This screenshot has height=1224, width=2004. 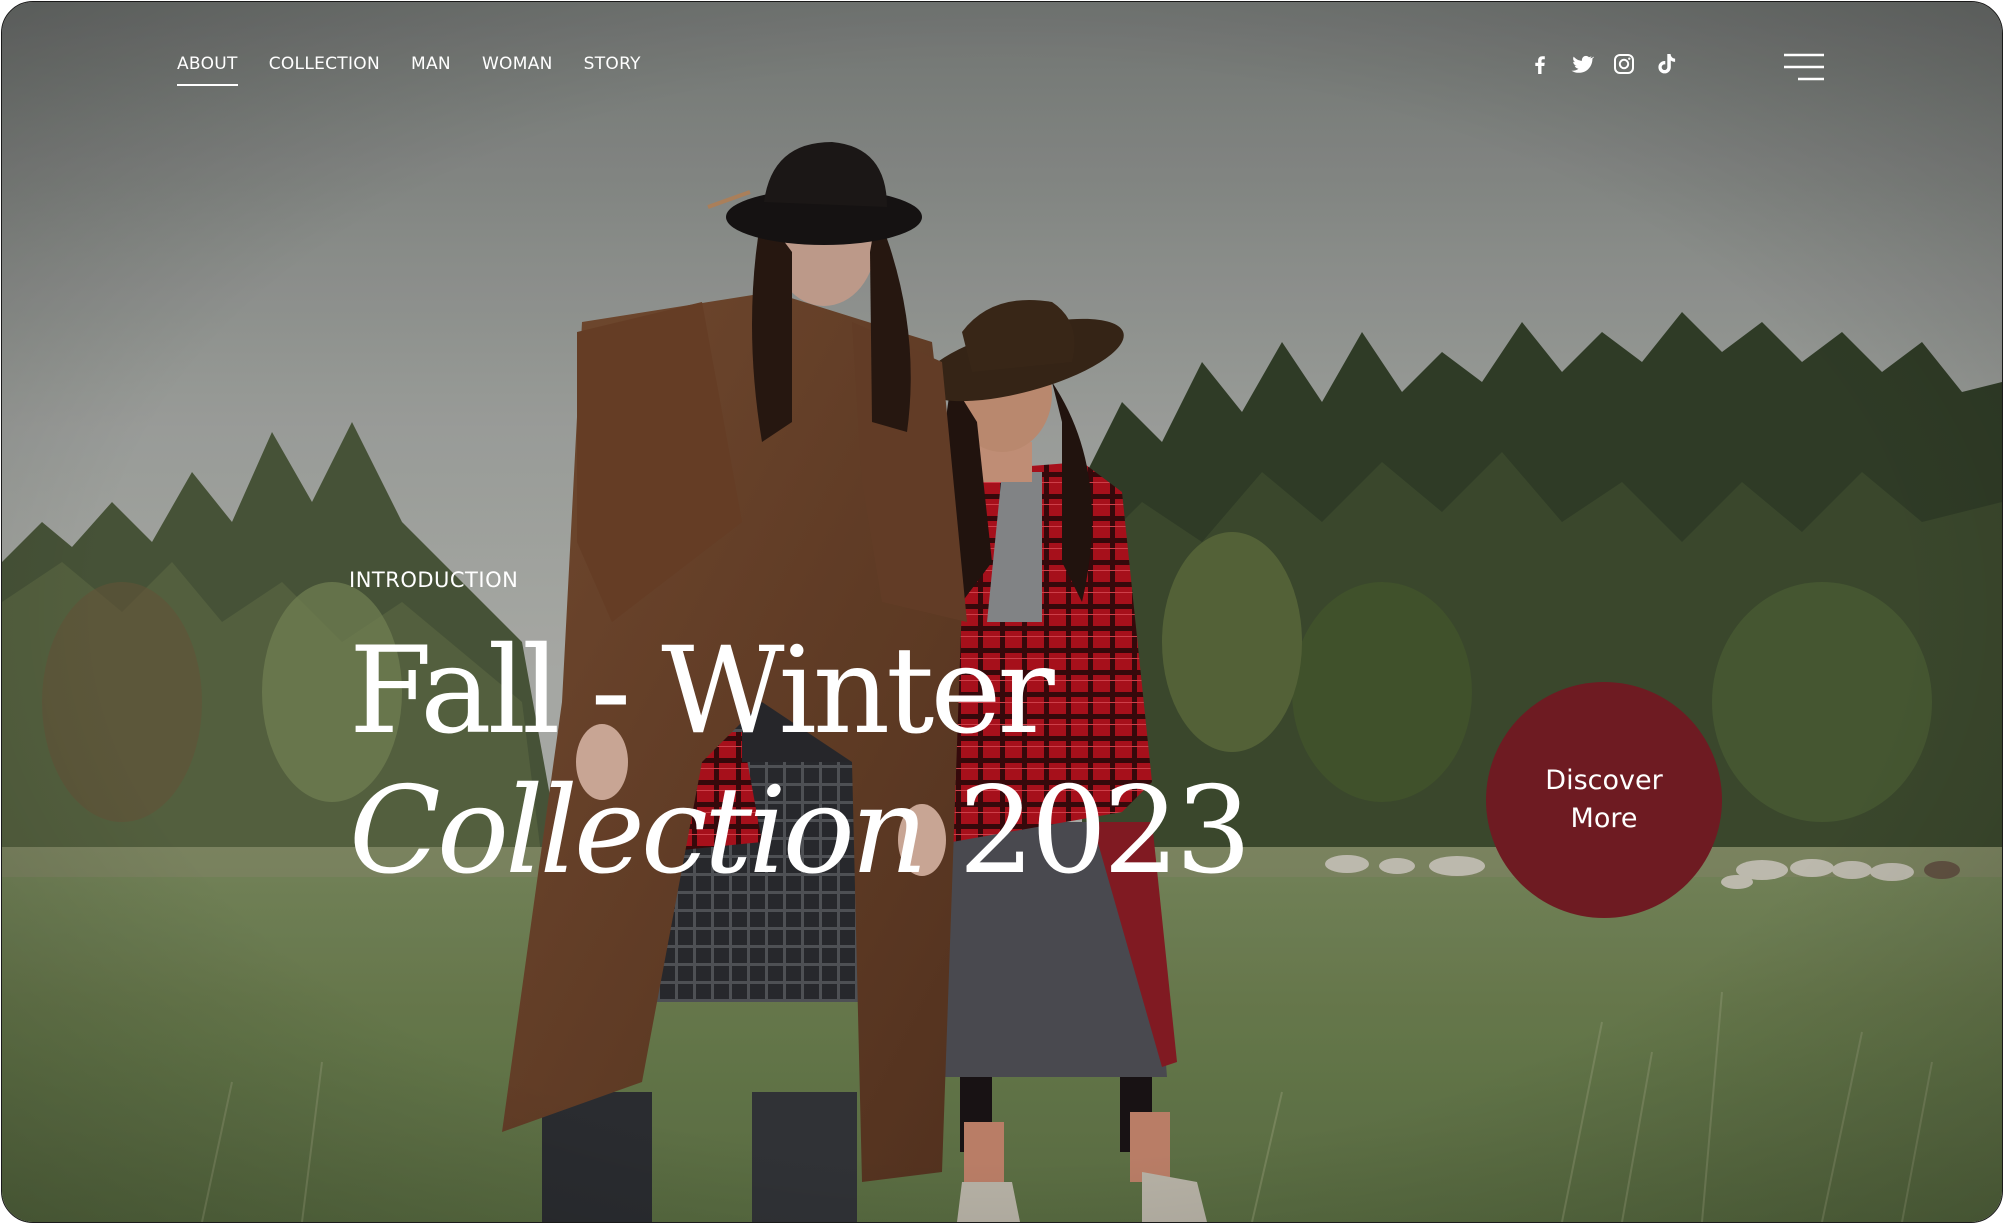 I want to click on hero-title-line1: Fall - Winter, so click(x=702, y=691).